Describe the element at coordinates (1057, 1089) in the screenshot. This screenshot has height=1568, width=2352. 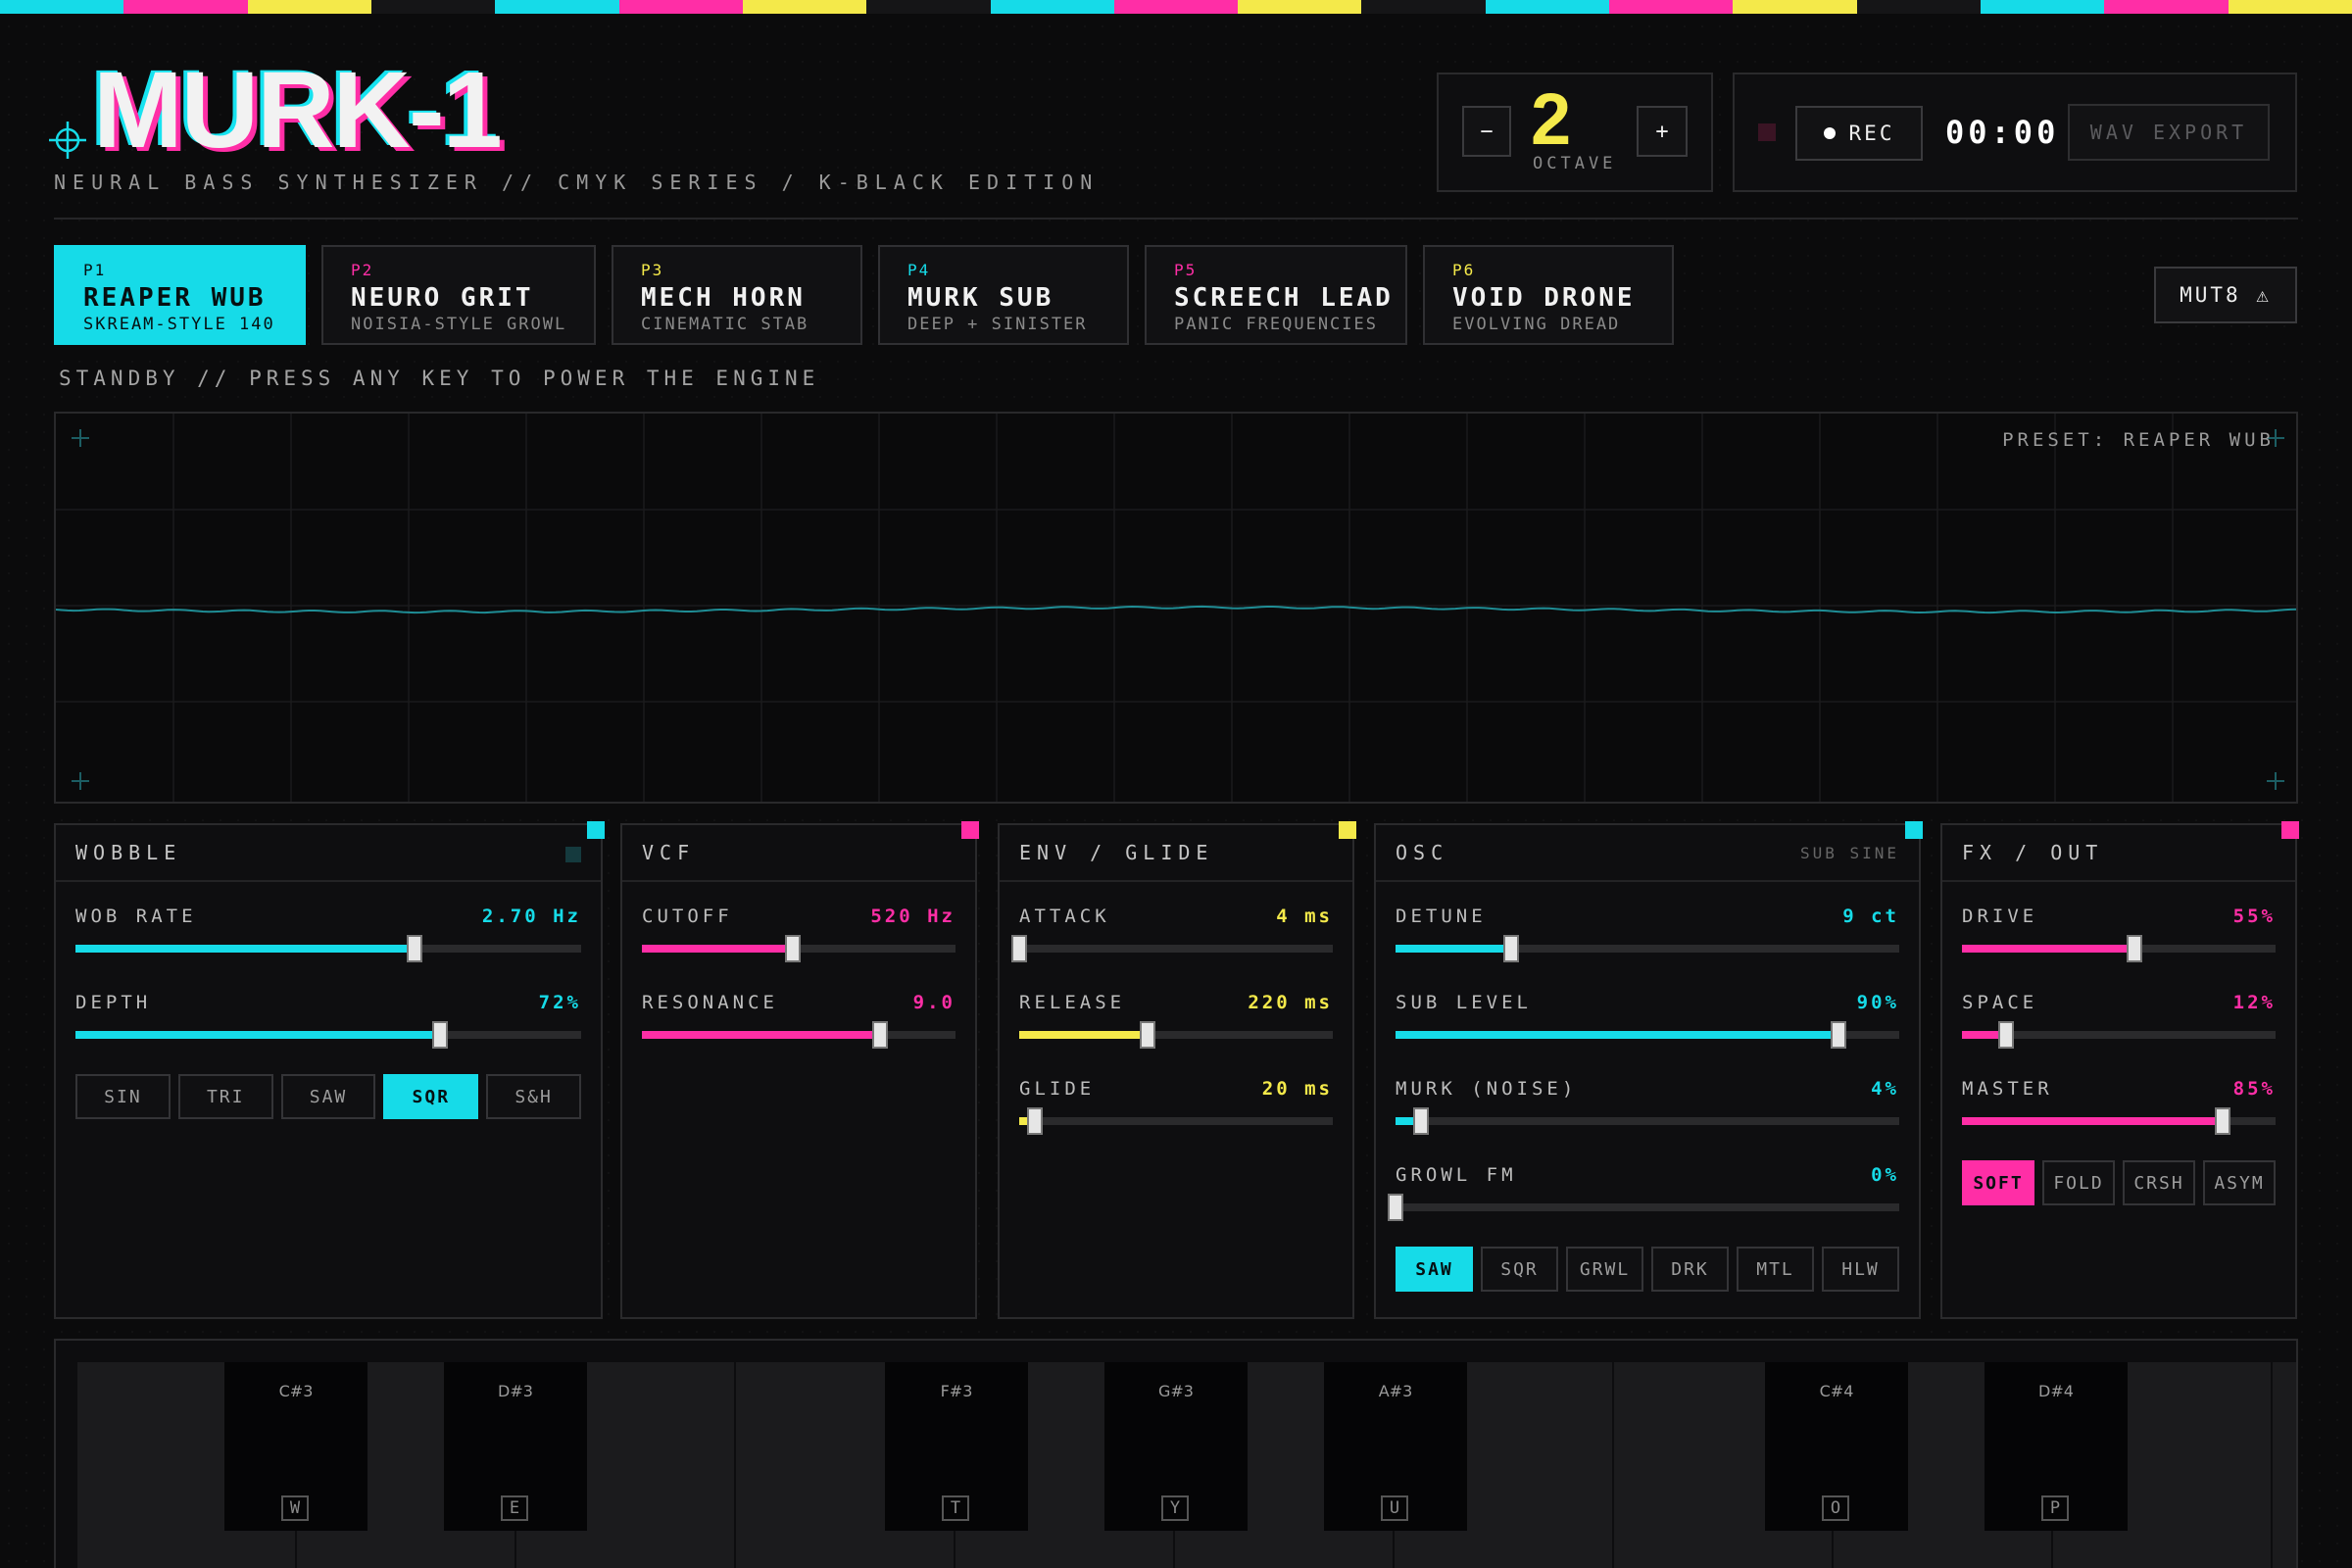
I see `slider-label: GLIDE` at that location.